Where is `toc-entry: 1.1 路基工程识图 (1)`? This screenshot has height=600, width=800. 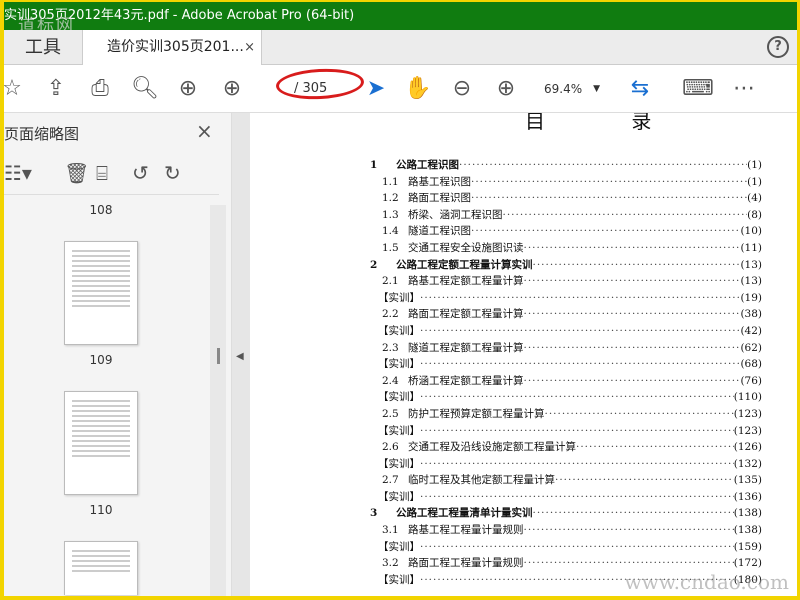
toc-entry: 1.1 路基工程识图 (1) is located at coordinates (566, 182).